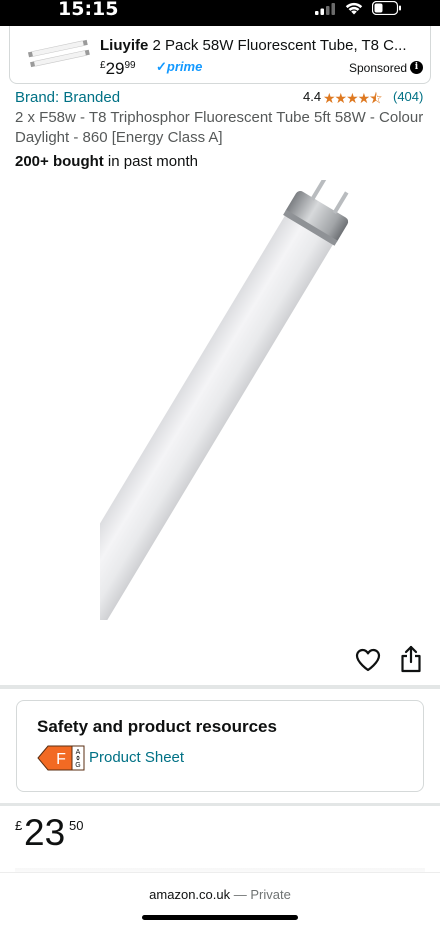  I want to click on share-icon, so click(411, 659).